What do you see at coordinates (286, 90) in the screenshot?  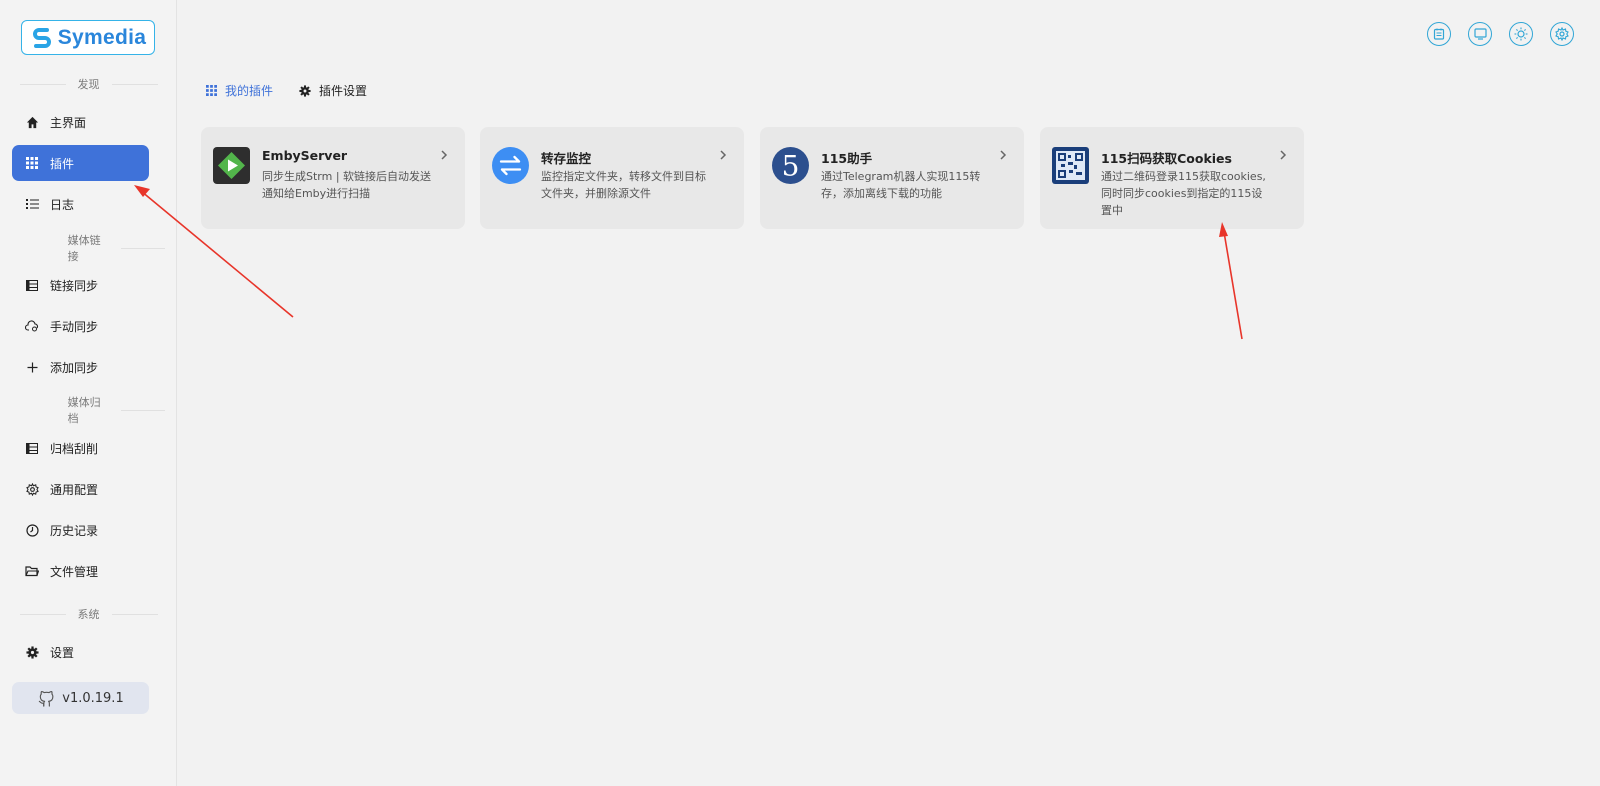 I see `plugin-tabs: 我的插件 插件设置` at bounding box center [286, 90].